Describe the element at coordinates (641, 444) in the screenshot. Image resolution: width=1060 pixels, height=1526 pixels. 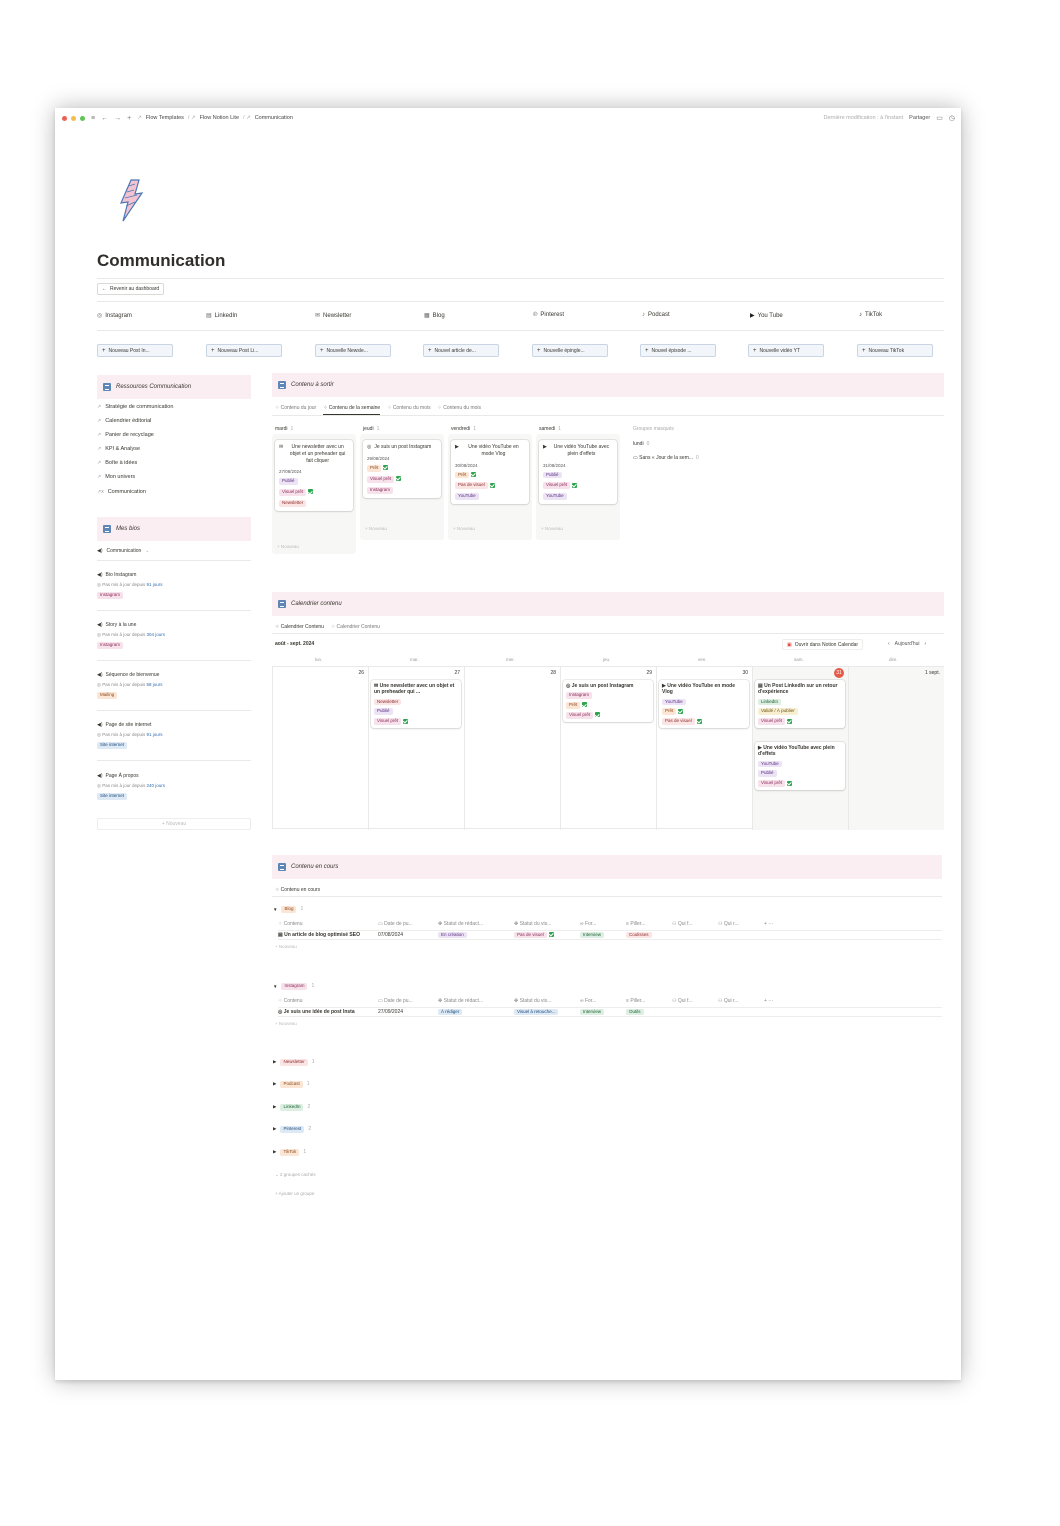
I see `hidden-group-item: lundi 0` at that location.